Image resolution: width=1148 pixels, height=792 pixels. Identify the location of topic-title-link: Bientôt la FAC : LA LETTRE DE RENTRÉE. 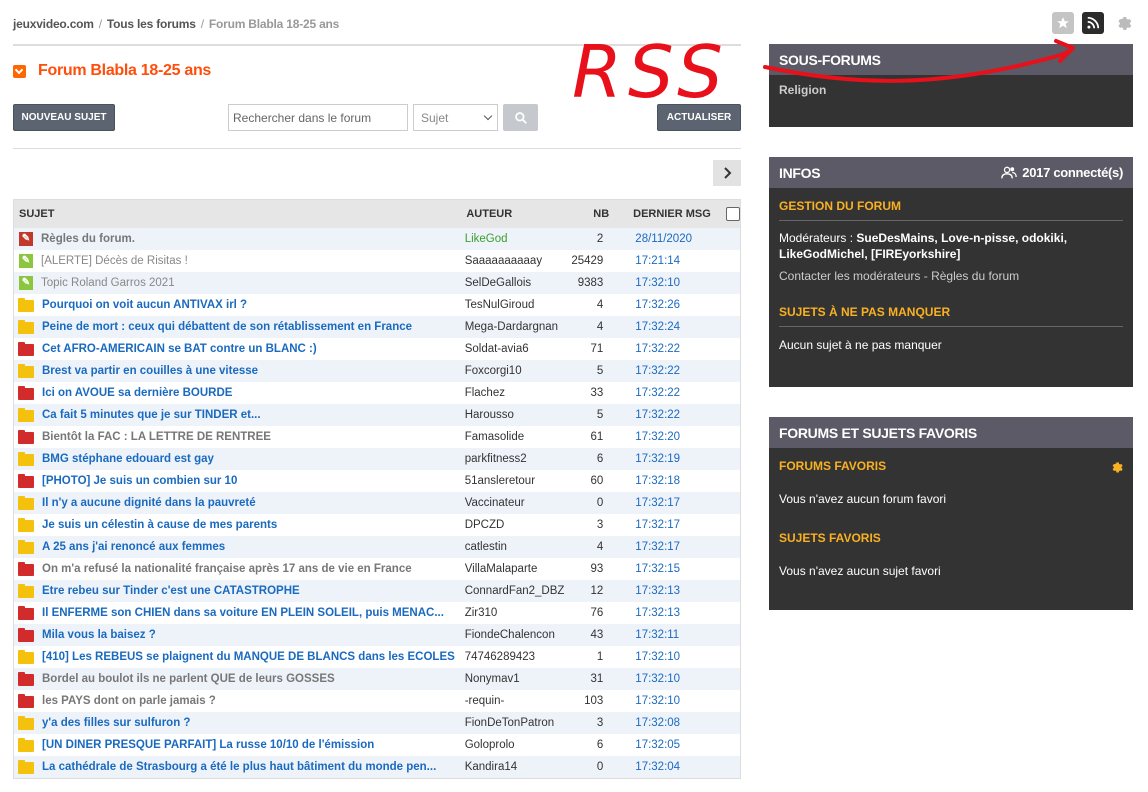
(156, 437).